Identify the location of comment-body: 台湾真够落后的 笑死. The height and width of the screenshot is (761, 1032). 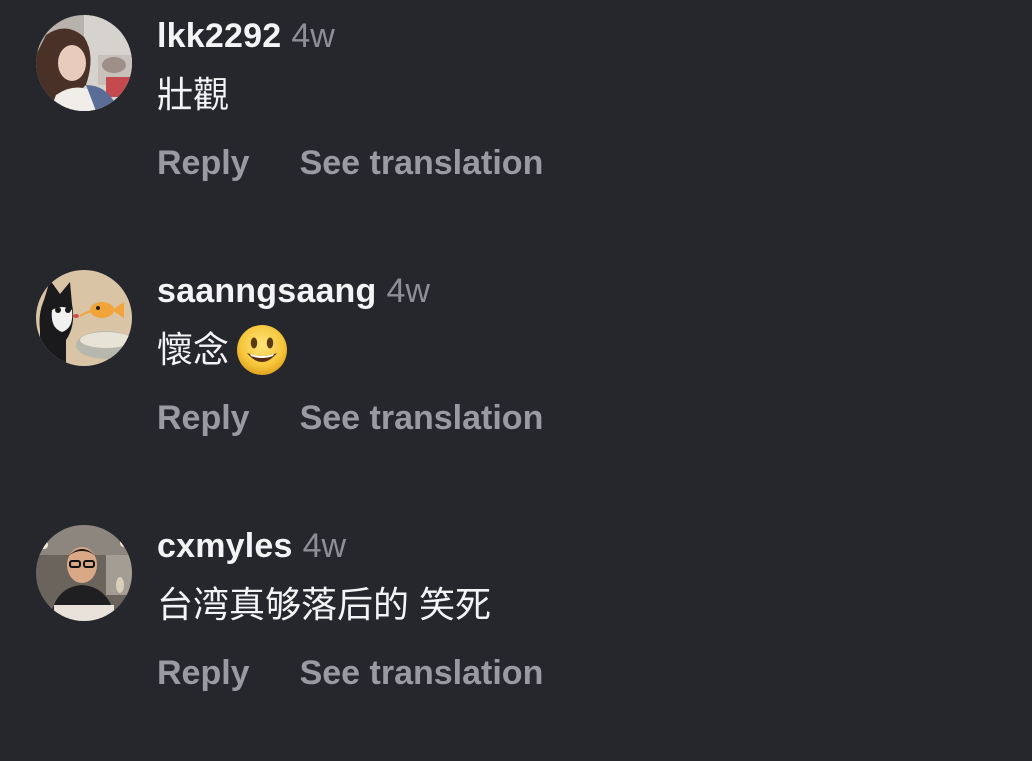
(324, 604).